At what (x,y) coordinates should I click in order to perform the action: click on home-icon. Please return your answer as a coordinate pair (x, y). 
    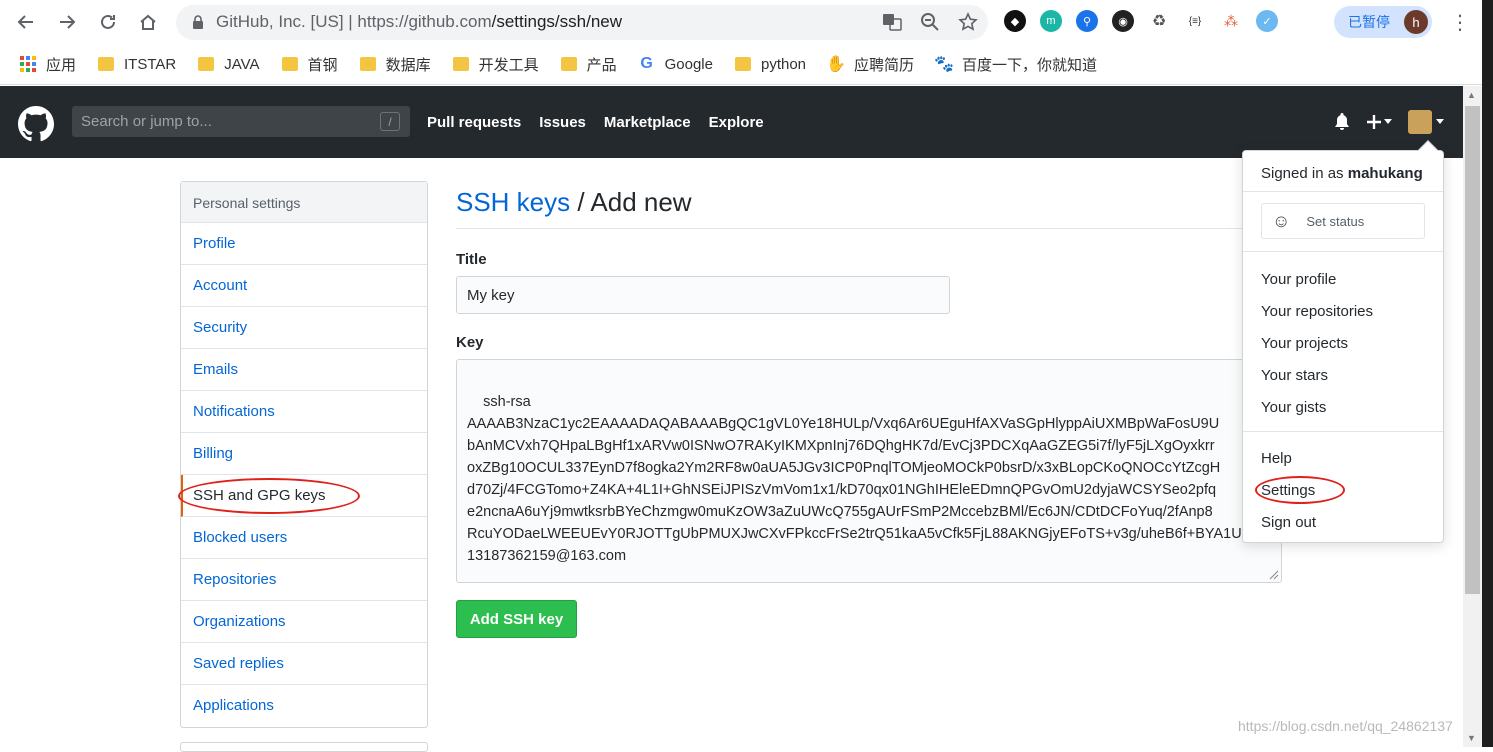
    Looking at the image, I should click on (148, 22).